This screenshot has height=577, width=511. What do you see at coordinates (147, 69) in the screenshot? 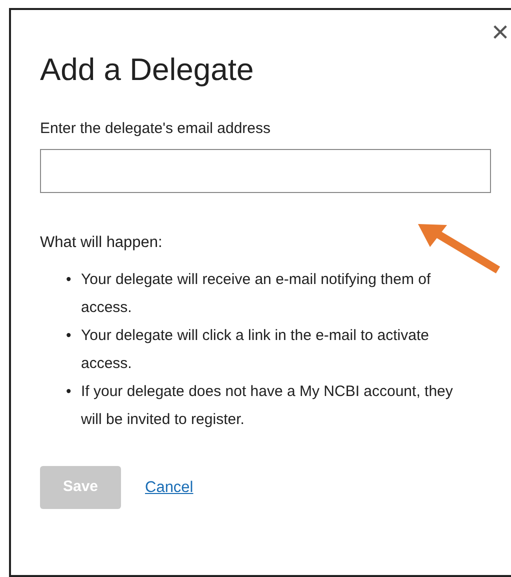
I see `dialog-title: Add a Delegate` at bounding box center [147, 69].